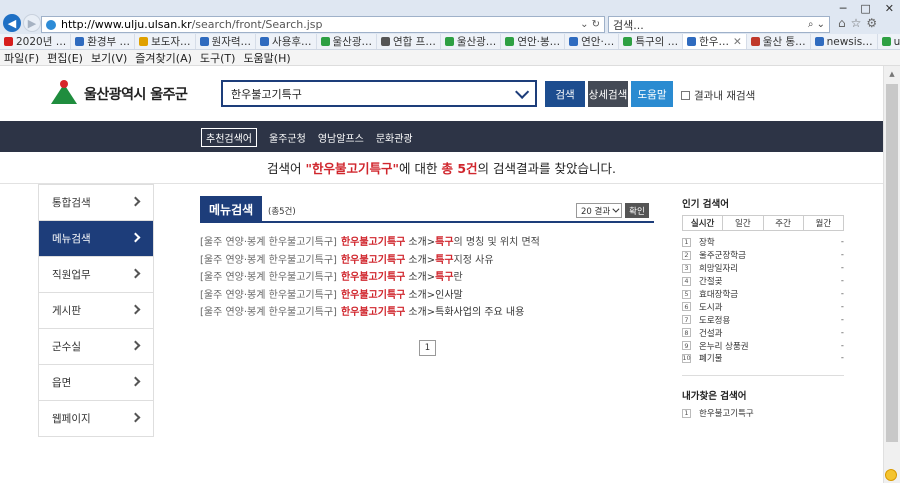 The height and width of the screenshot is (483, 900). Describe the element at coordinates (816, 24) in the screenshot. I see `search-icon: ⌕ ⌄` at that location.